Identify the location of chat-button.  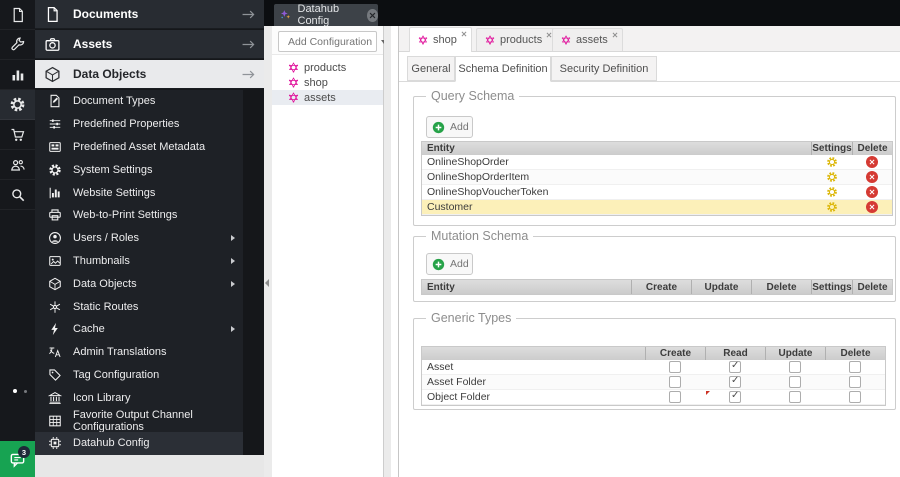
(17, 459).